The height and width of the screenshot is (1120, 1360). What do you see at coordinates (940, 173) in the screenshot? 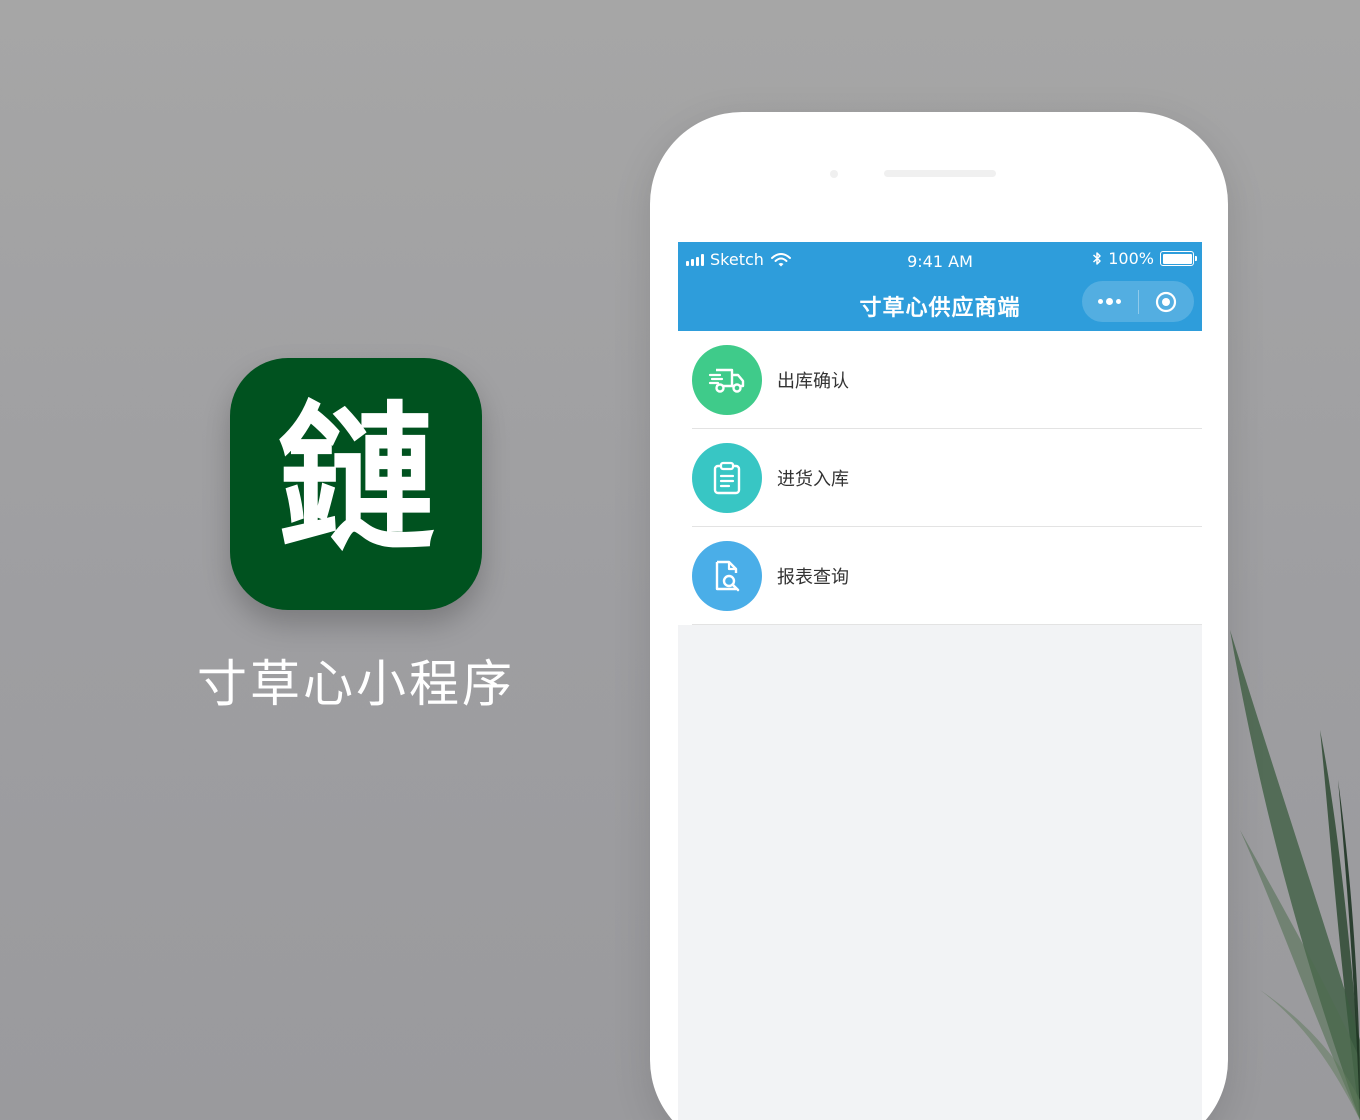
I see `phone-speaker` at bounding box center [940, 173].